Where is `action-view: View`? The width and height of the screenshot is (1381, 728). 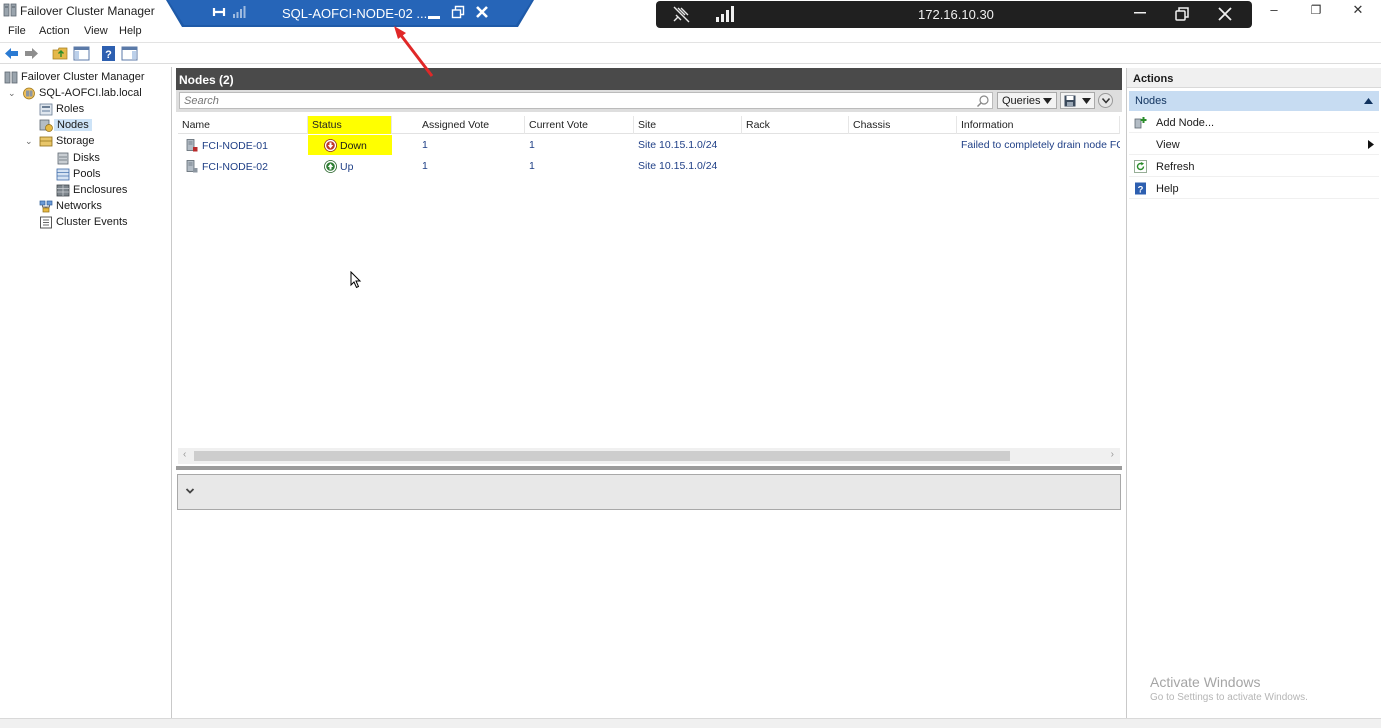 action-view: View is located at coordinates (1254, 145).